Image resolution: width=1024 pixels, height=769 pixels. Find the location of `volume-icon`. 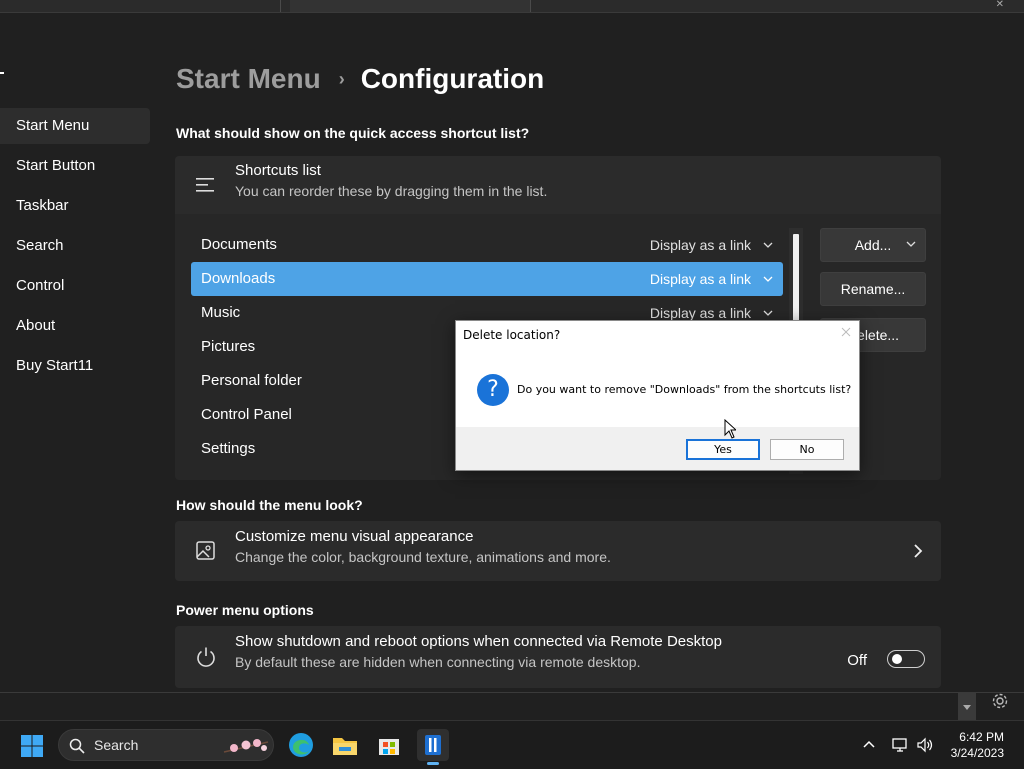

volume-icon is located at coordinates (925, 745).